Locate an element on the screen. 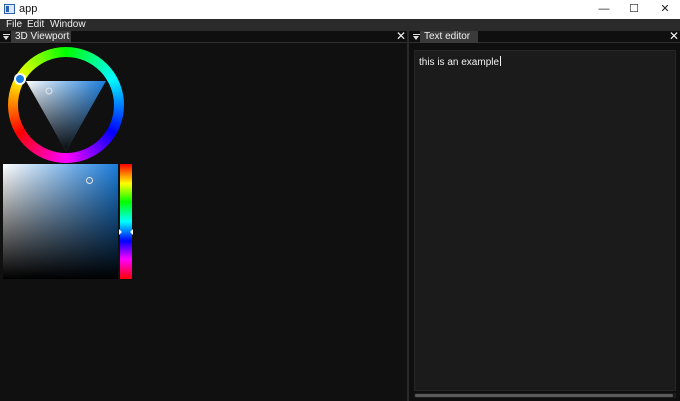  editor-content: this is an example is located at coordinates (460, 62).